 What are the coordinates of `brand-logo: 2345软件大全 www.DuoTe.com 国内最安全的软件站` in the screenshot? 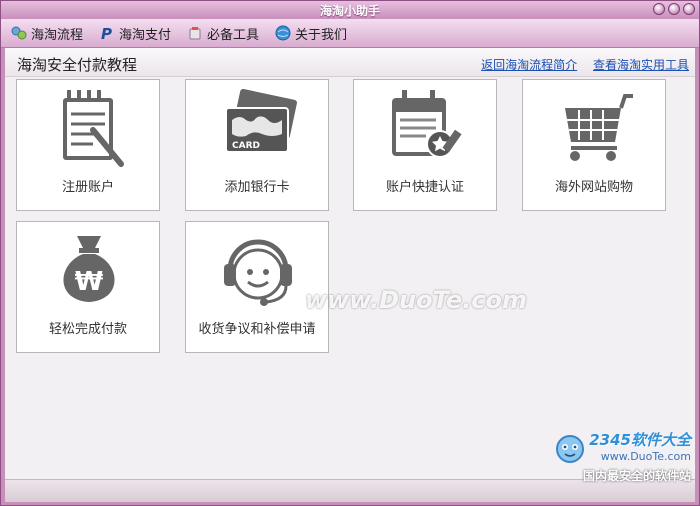 It's located at (637, 456).